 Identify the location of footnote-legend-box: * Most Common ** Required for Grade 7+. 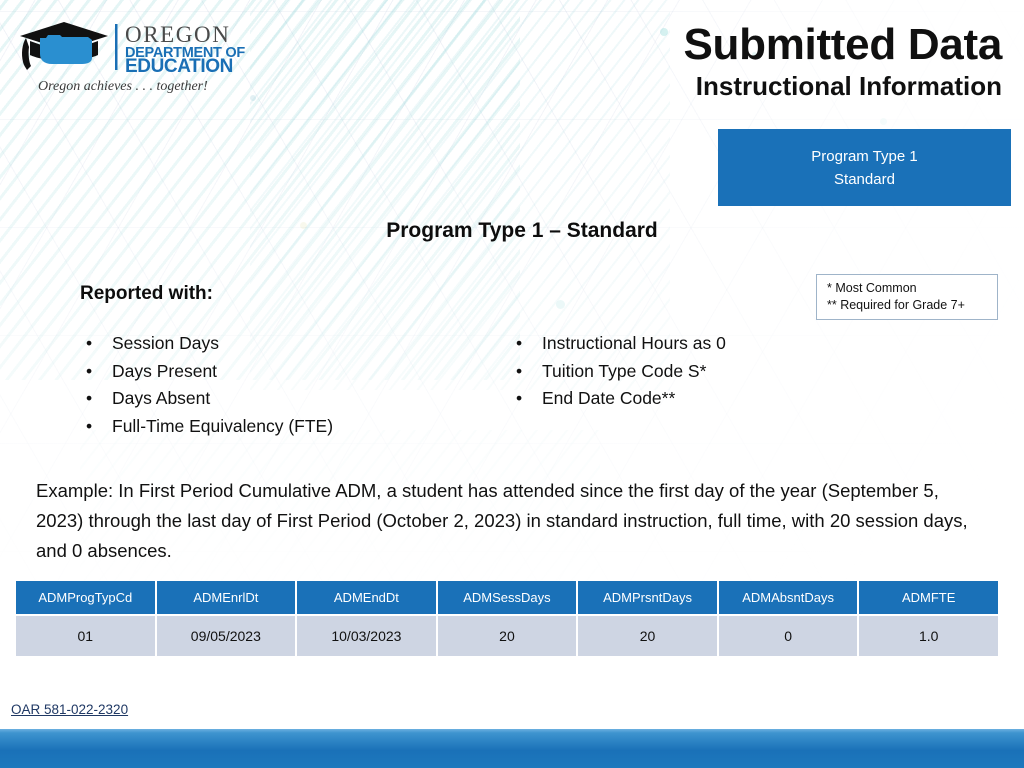
(907, 297).